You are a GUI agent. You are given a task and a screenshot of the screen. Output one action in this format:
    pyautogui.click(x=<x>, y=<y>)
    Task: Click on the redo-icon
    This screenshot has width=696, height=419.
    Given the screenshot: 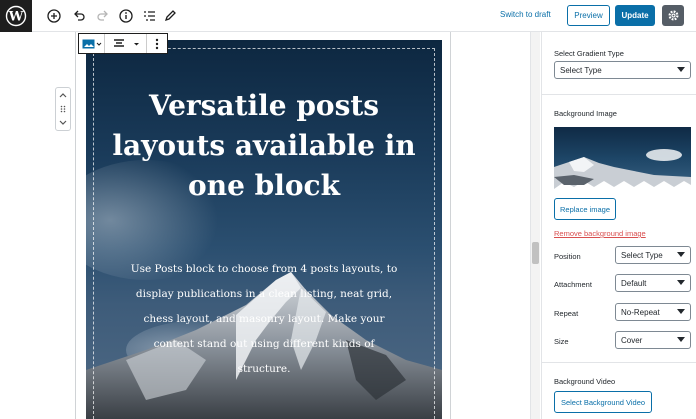 What is the action you would take?
    pyautogui.click(x=103, y=16)
    